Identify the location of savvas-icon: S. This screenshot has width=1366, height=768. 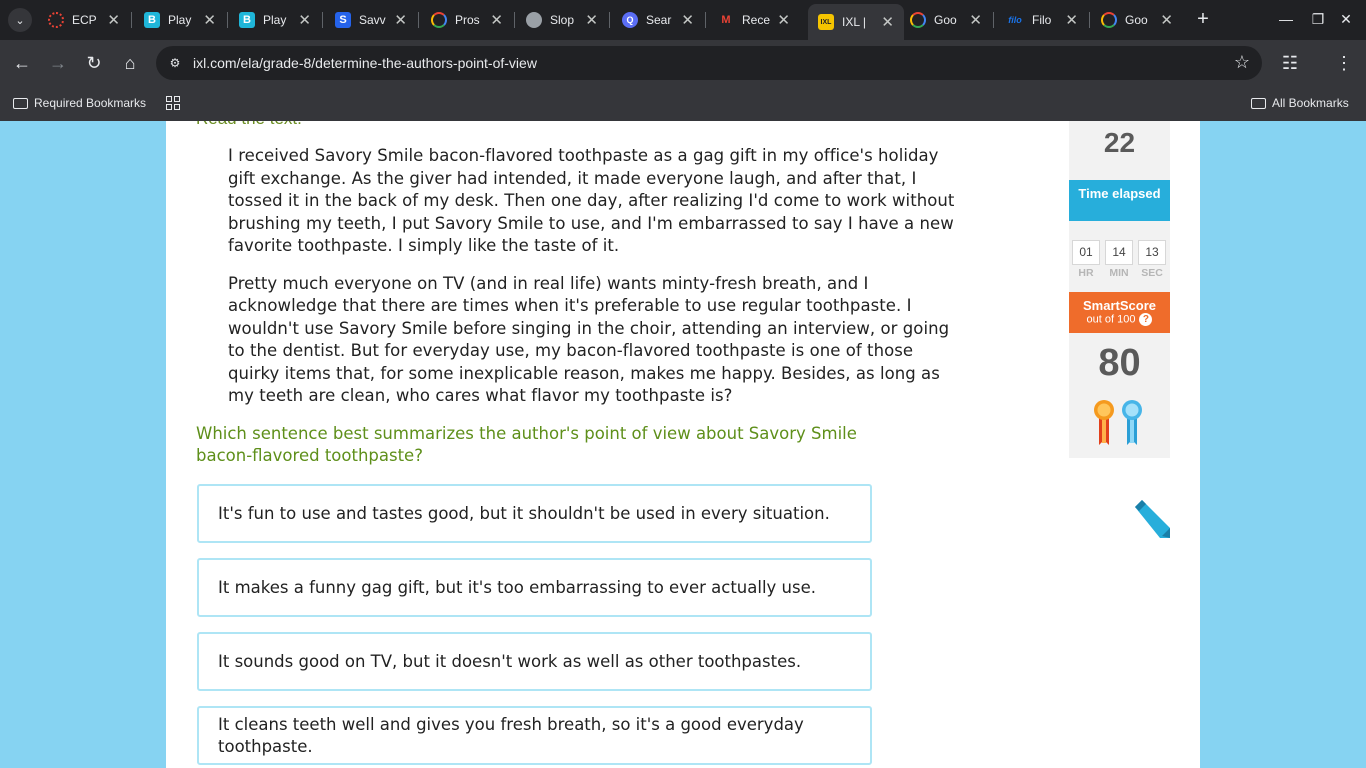
(343, 20).